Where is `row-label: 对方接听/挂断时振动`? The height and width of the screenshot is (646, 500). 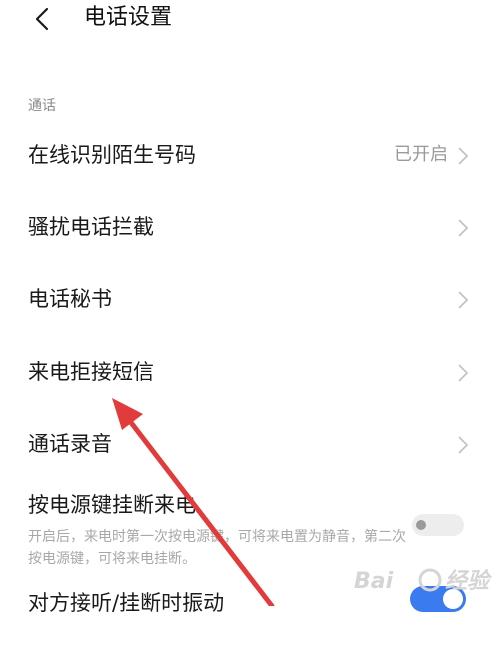 row-label: 对方接听/挂断时振动 is located at coordinates (126, 603).